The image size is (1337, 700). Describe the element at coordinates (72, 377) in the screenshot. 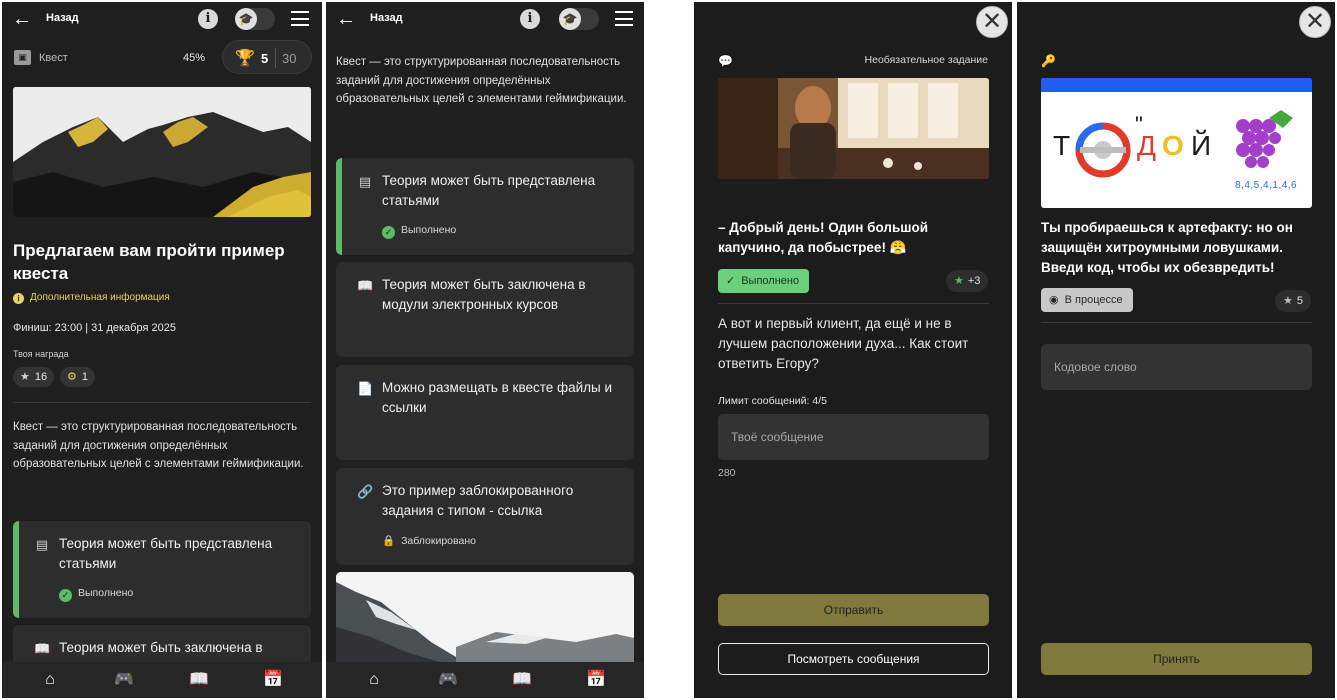

I see `coin-icon: ⚙` at that location.